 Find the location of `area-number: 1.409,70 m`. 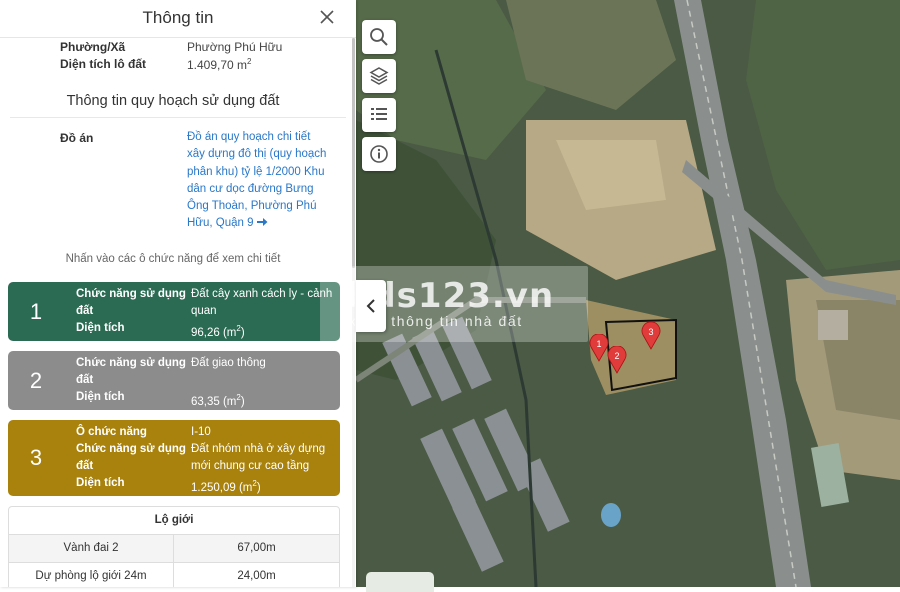

area-number: 1.409,70 m is located at coordinates (217, 65).